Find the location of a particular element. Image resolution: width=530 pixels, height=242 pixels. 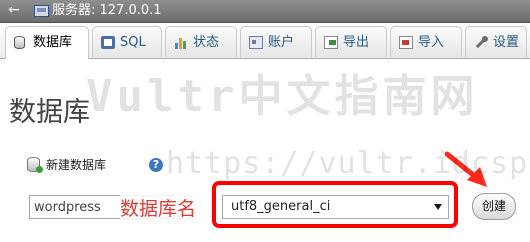

watermark-url: https://vultr.idcspy.com/ is located at coordinates (348, 163).